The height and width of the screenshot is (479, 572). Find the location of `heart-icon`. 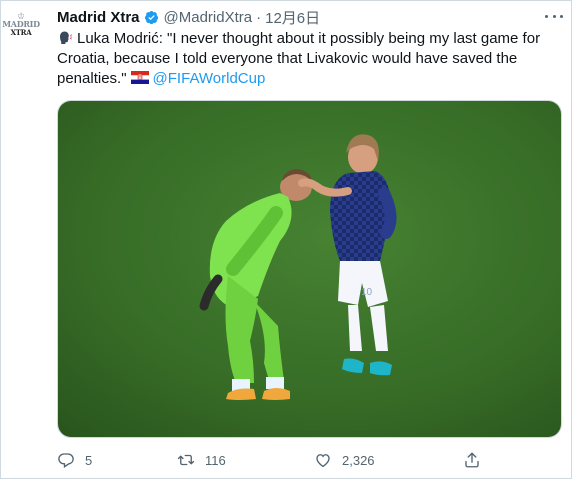

heart-icon is located at coordinates (323, 461).